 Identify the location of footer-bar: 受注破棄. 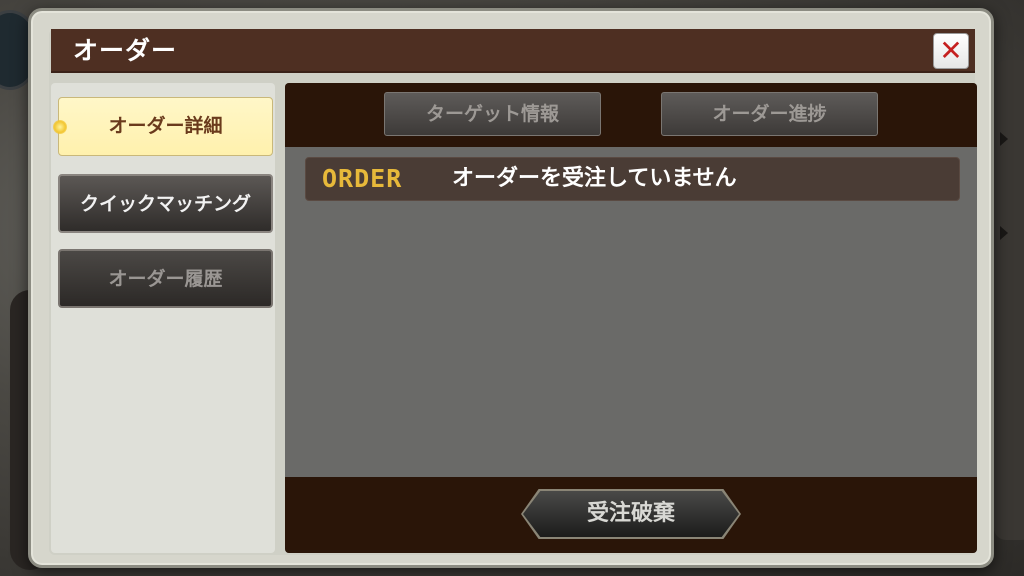
(631, 515).